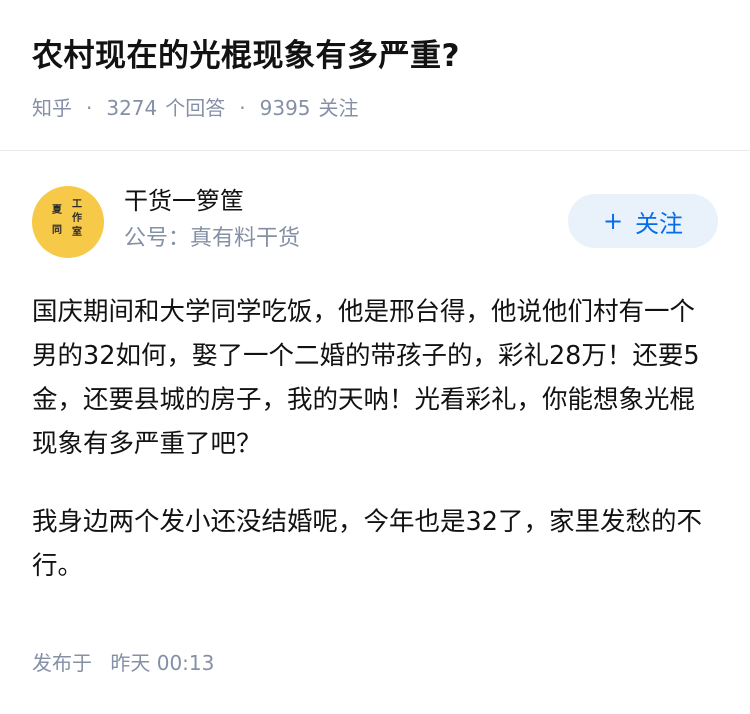  Describe the element at coordinates (52, 108) in the screenshot. I see `source-label: 知乎` at that location.